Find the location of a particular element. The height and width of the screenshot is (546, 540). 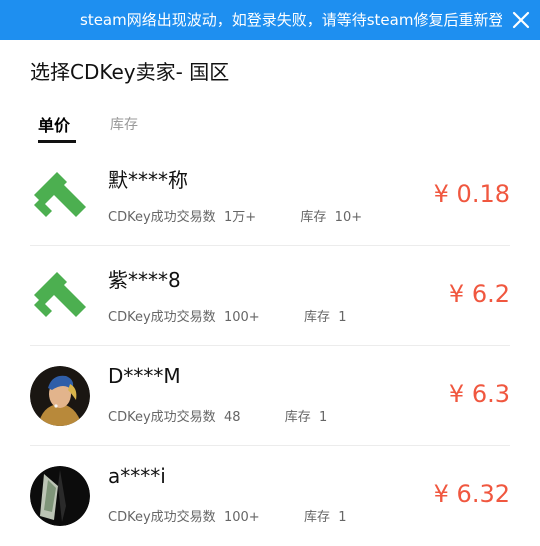

close-icon is located at coordinates (521, 20).